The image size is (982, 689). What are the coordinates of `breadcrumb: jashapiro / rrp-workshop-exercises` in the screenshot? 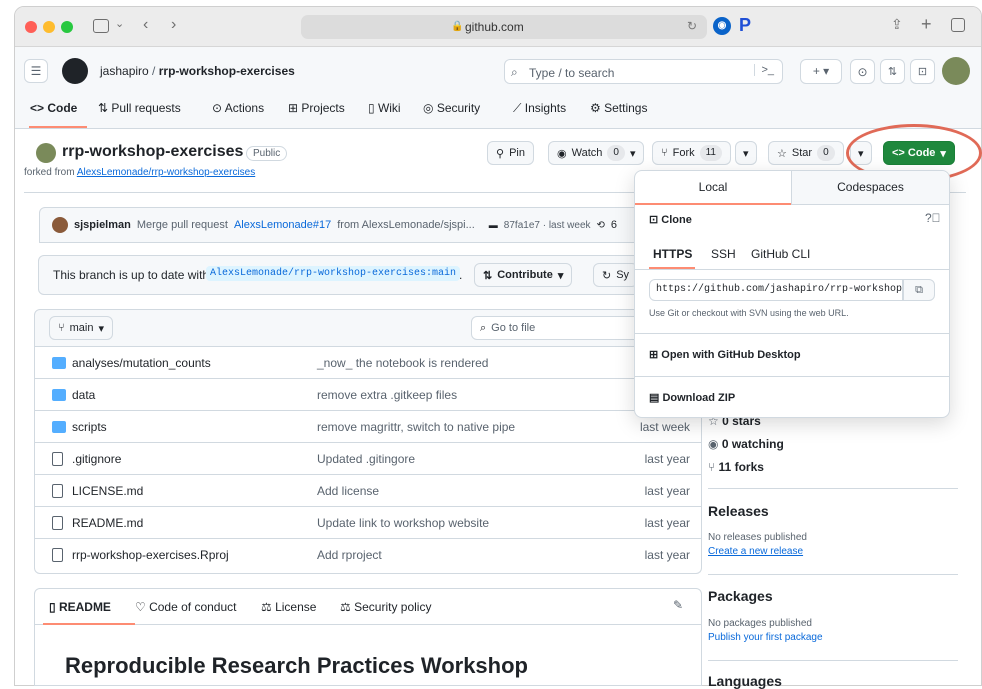 It's located at (197, 71).